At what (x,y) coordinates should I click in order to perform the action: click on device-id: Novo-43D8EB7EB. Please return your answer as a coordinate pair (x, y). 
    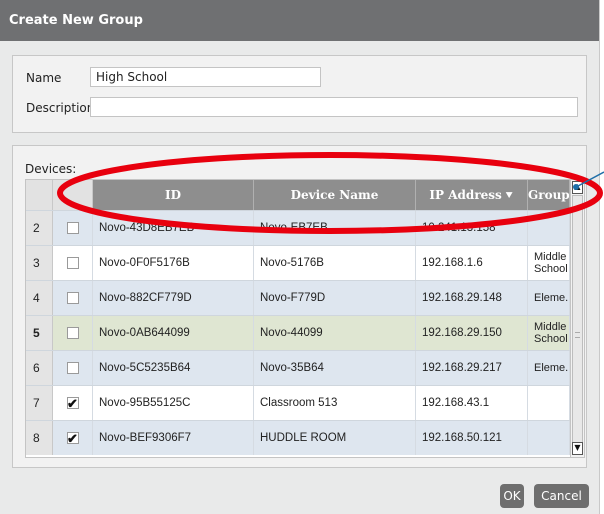
    Looking at the image, I should click on (173, 228).